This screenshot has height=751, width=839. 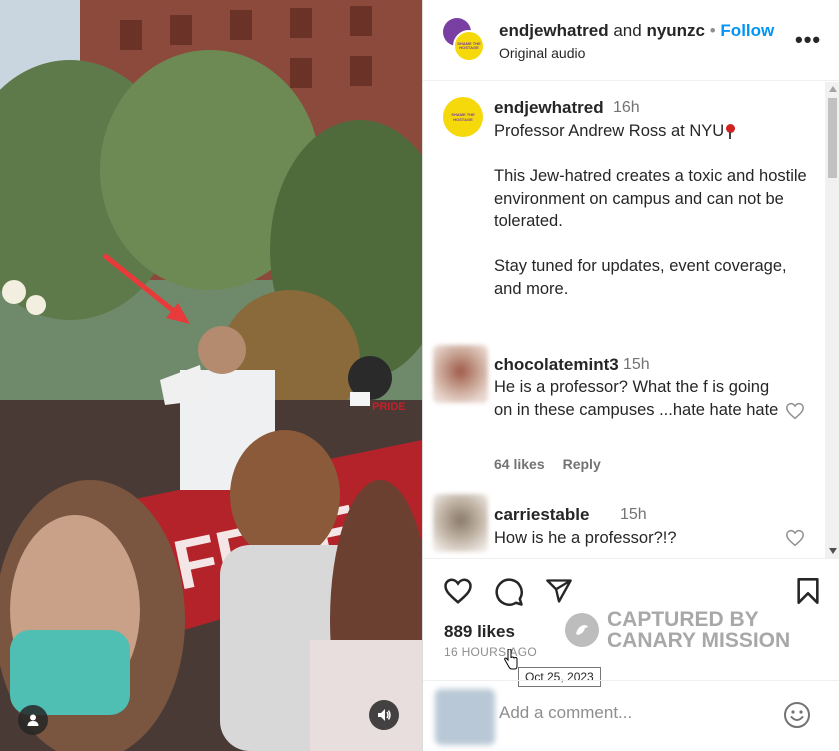 I want to click on speaker-icon, so click(x=384, y=715).